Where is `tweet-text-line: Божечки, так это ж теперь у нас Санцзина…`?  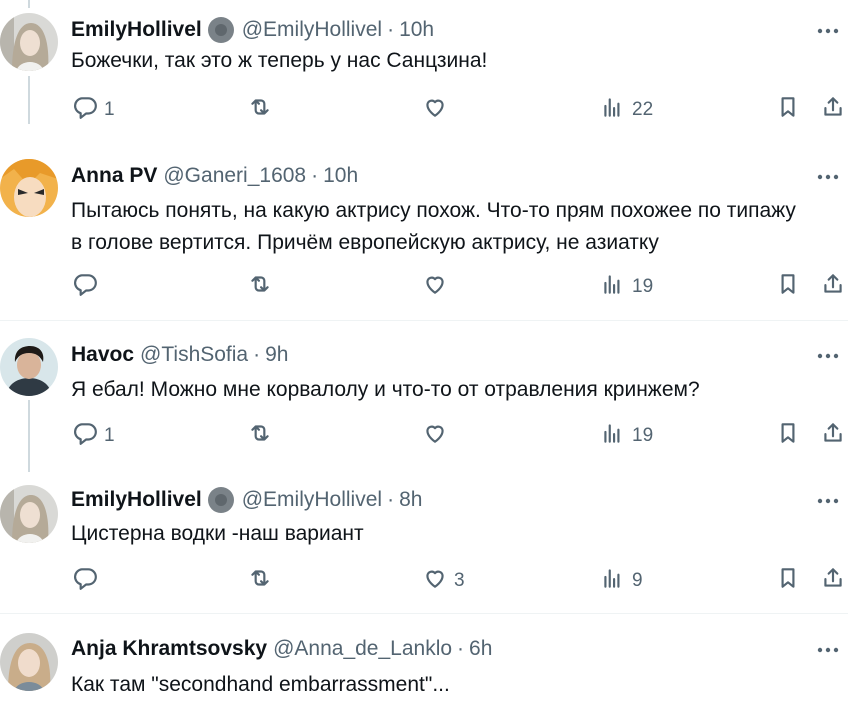 tweet-text-line: Божечки, так это ж теперь у нас Санцзина… is located at coordinates (279, 60).